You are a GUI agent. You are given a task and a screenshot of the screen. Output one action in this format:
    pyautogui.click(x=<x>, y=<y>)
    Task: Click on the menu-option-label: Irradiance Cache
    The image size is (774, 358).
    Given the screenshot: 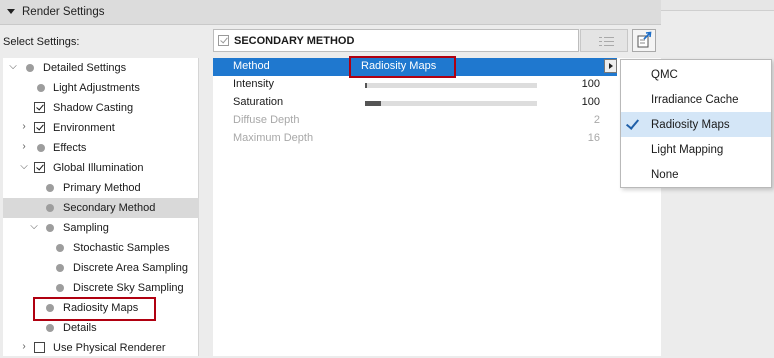 What is the action you would take?
    pyautogui.click(x=695, y=100)
    